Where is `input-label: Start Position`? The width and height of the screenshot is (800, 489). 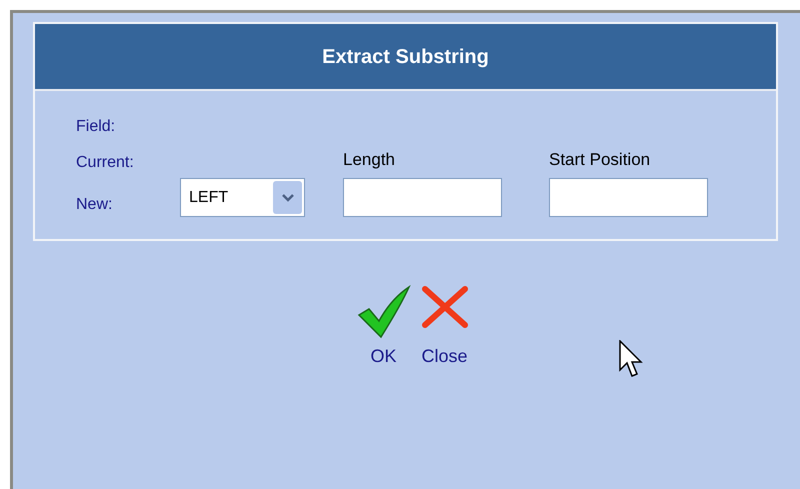 input-label: Start Position is located at coordinates (600, 159).